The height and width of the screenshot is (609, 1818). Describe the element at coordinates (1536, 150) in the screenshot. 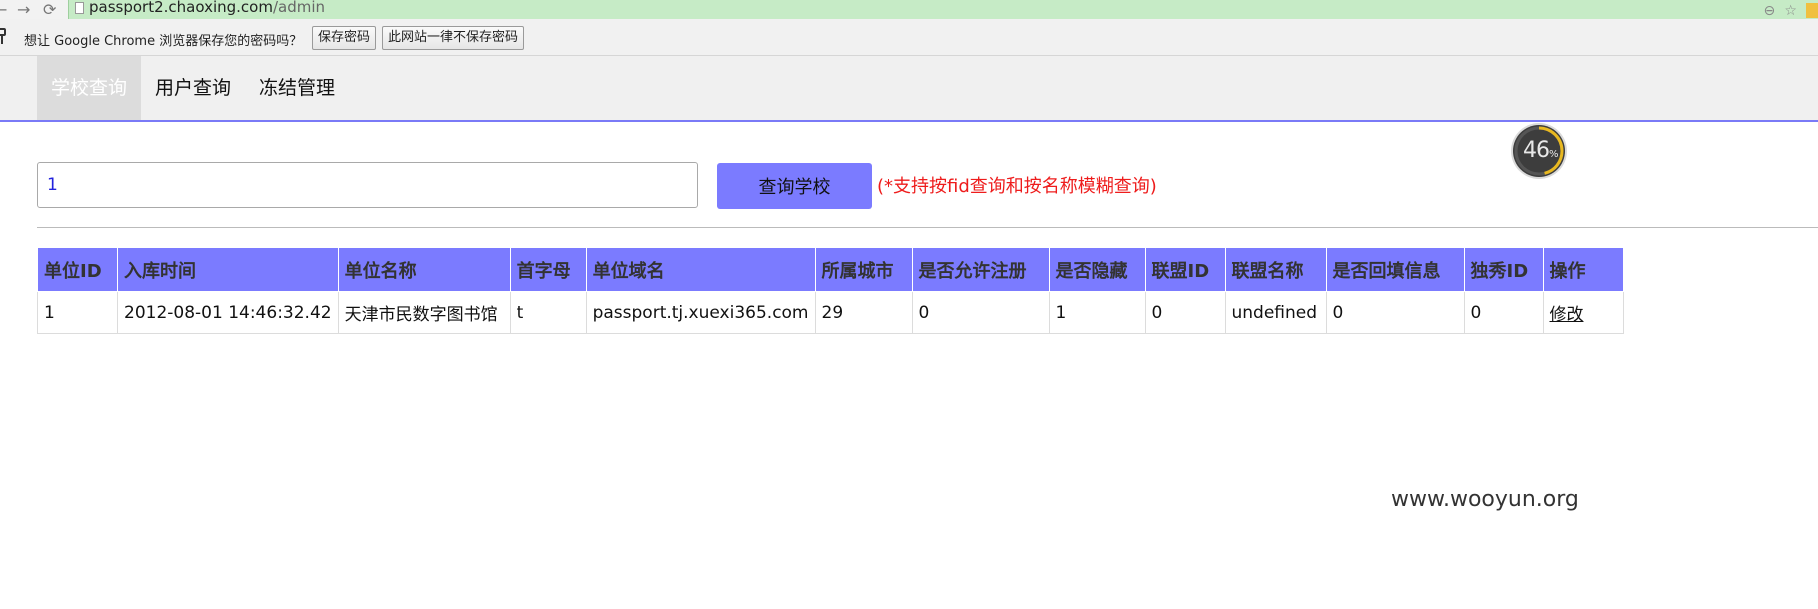

I see `progress-number: 46` at that location.